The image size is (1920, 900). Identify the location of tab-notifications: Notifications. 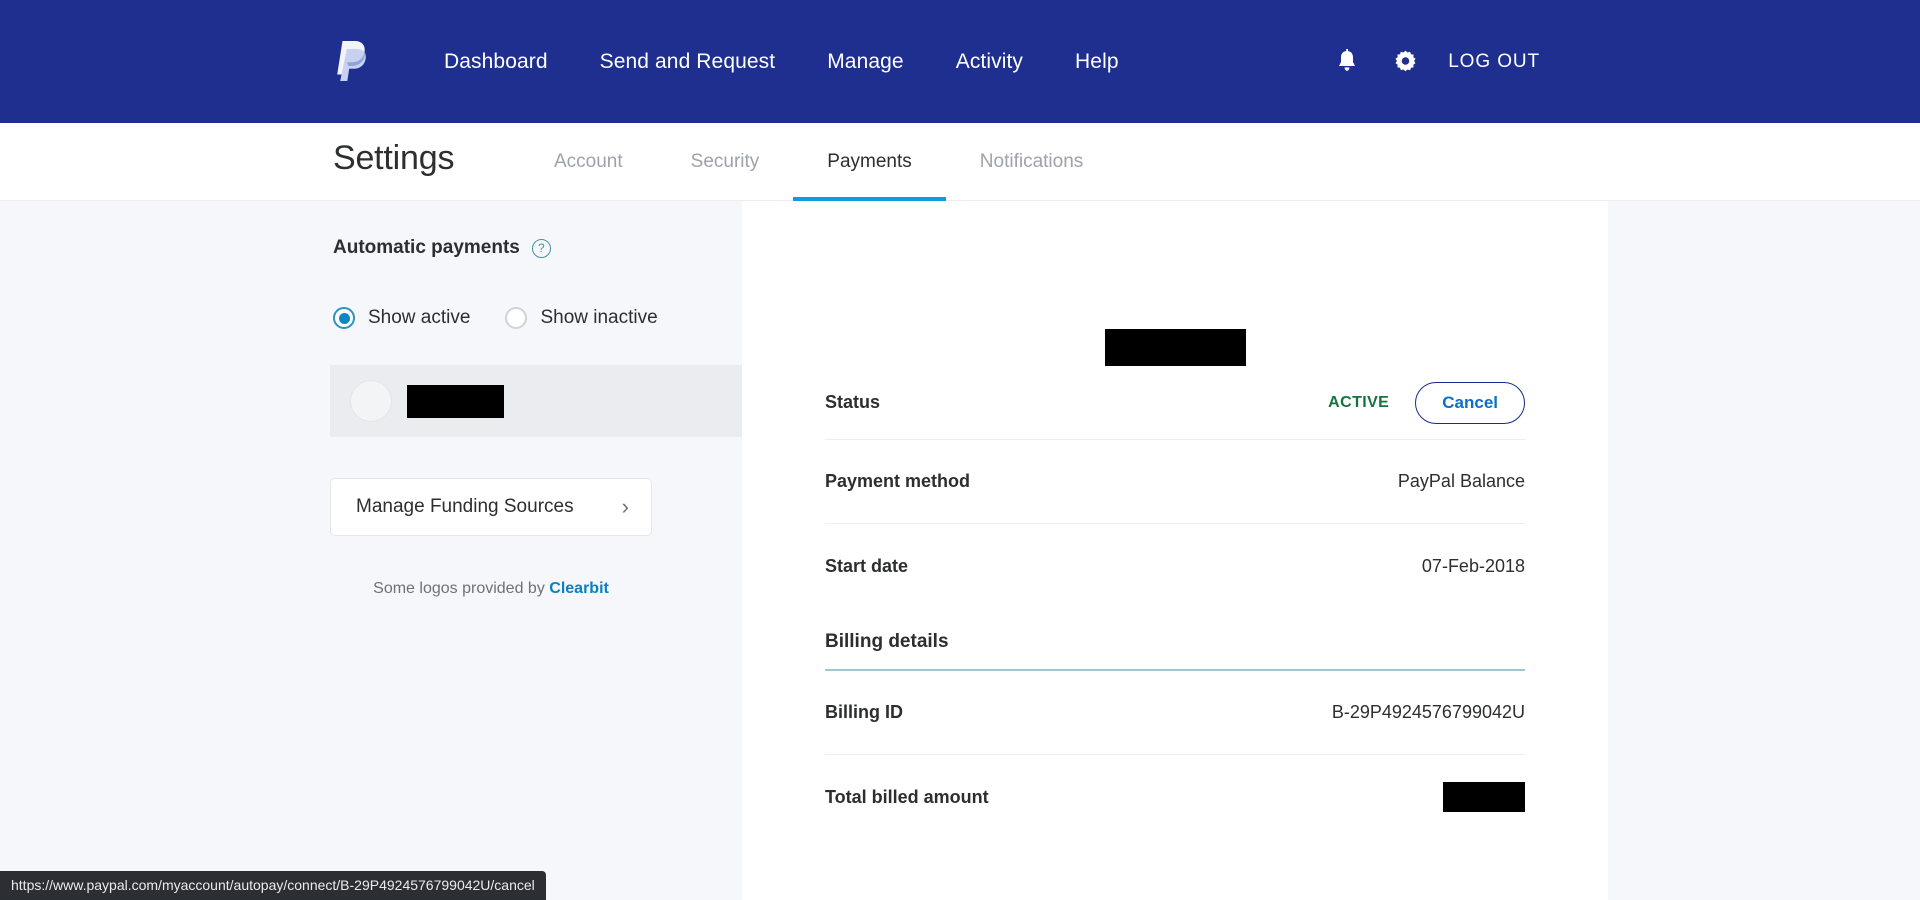
(1032, 162).